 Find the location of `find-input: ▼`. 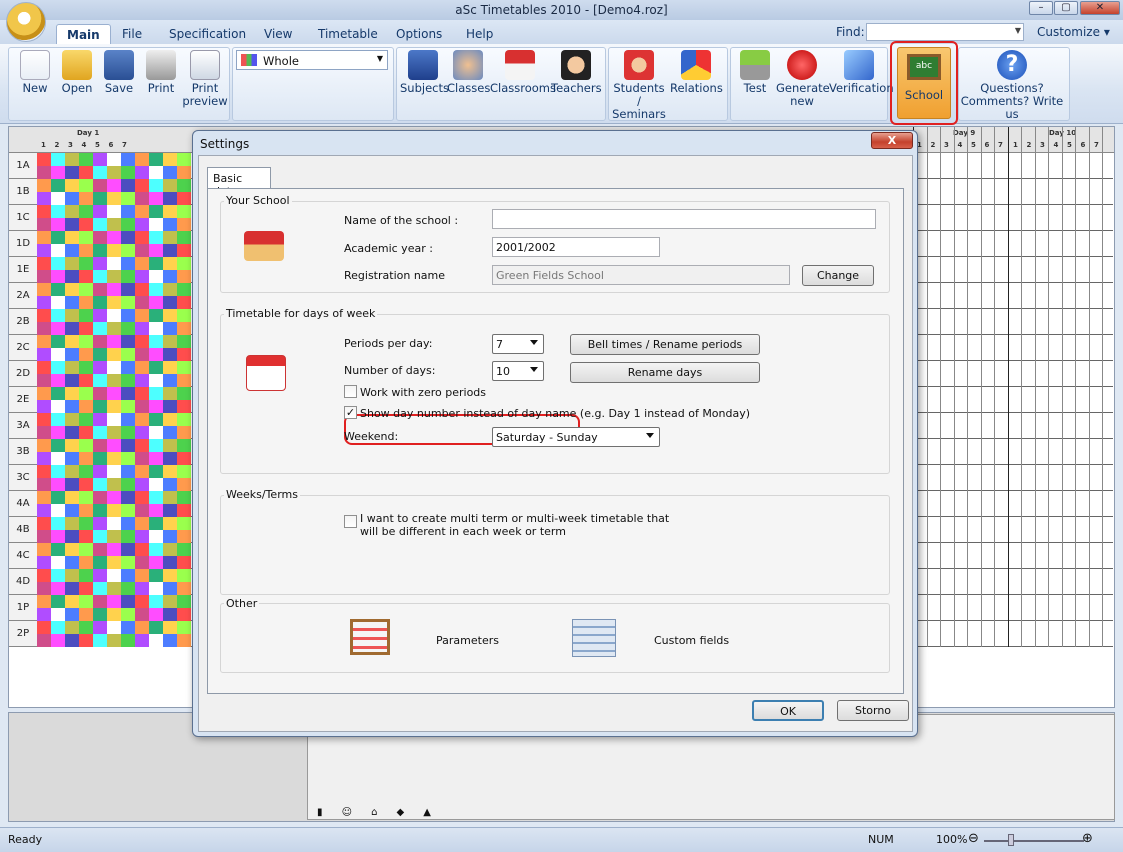

find-input: ▼ is located at coordinates (945, 32).